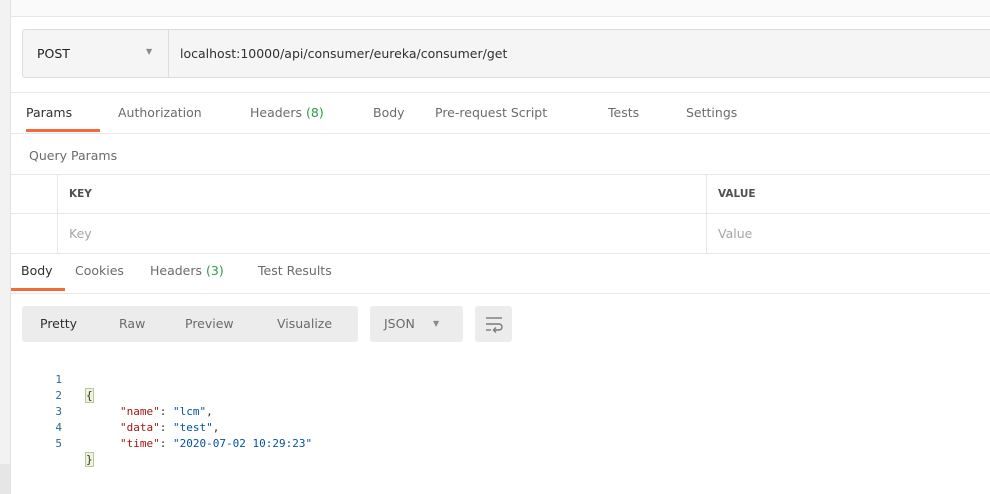 This screenshot has height=494, width=990. I want to click on response-headers-count: (3), so click(215, 270).